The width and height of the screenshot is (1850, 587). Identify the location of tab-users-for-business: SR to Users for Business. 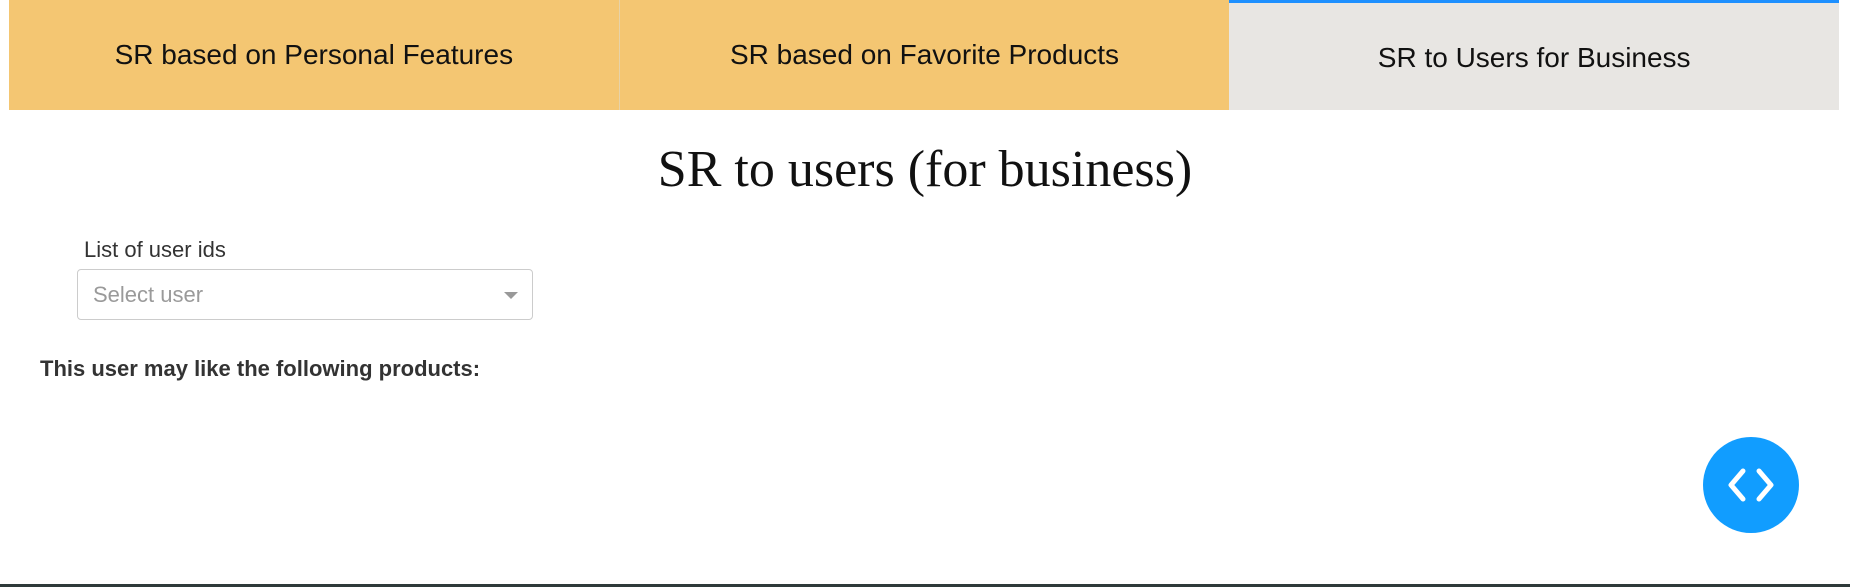
(1534, 55).